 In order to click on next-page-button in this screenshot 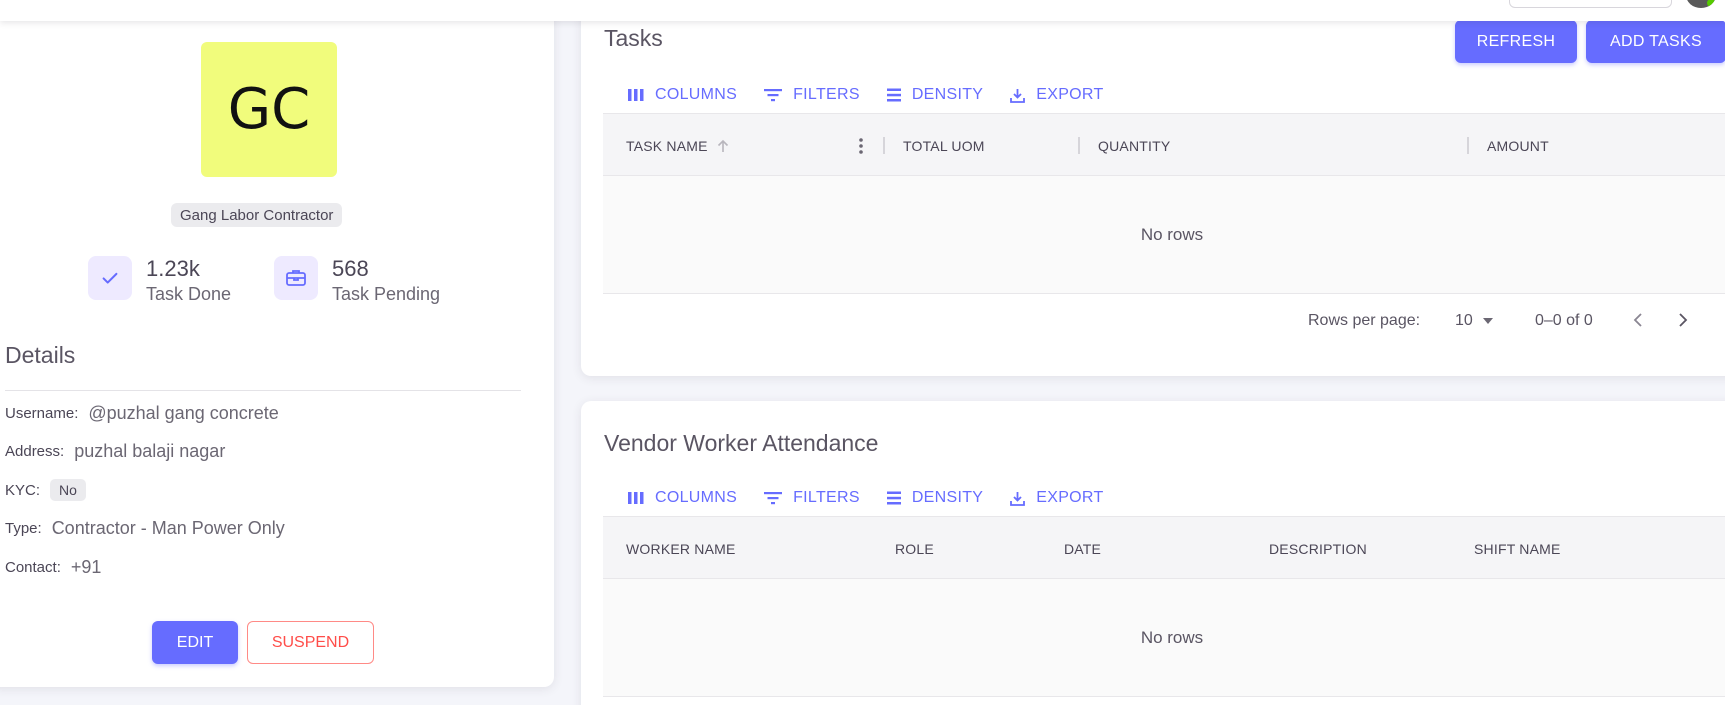, I will do `click(1683, 322)`.